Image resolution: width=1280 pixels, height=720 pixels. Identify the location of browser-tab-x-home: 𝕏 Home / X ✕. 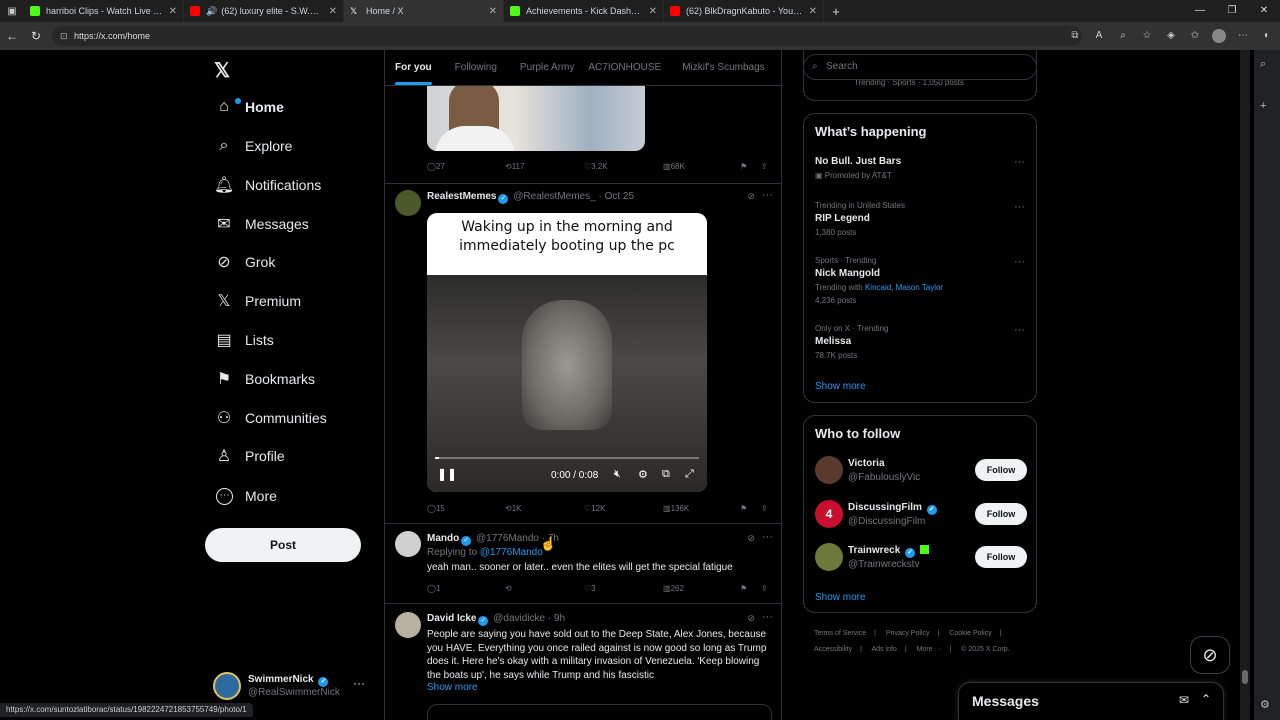
(424, 11).